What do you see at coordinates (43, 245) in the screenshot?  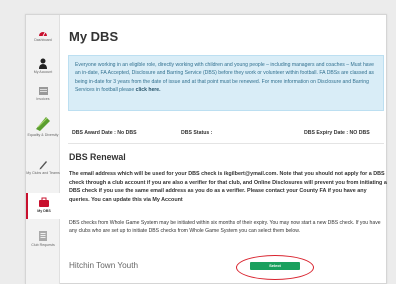 I see `sidebar-item-label: Club Requests` at bounding box center [43, 245].